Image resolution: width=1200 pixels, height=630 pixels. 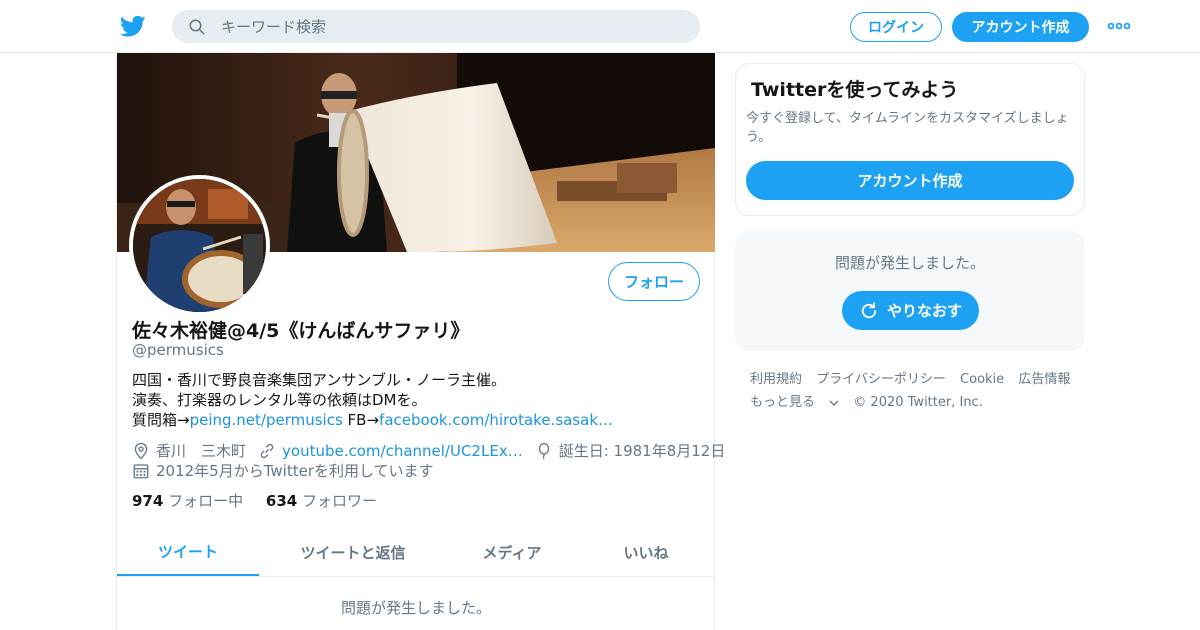 I want to click on footer-row-2: もっと見る © 2020 Twitter, Inc., so click(x=910, y=402).